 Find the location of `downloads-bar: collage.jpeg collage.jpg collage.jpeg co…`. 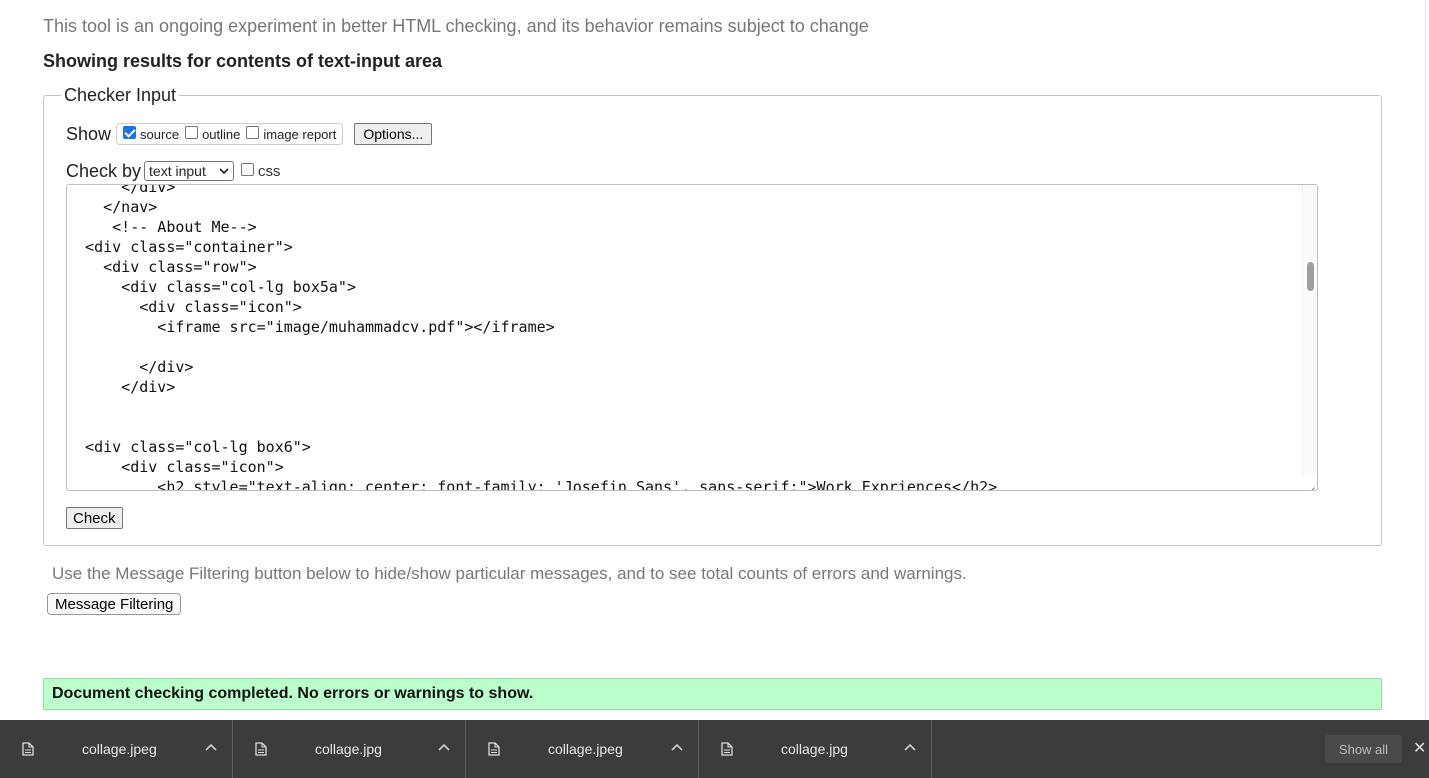

downloads-bar: collage.jpeg collage.jpg collage.jpeg co… is located at coordinates (714, 749).